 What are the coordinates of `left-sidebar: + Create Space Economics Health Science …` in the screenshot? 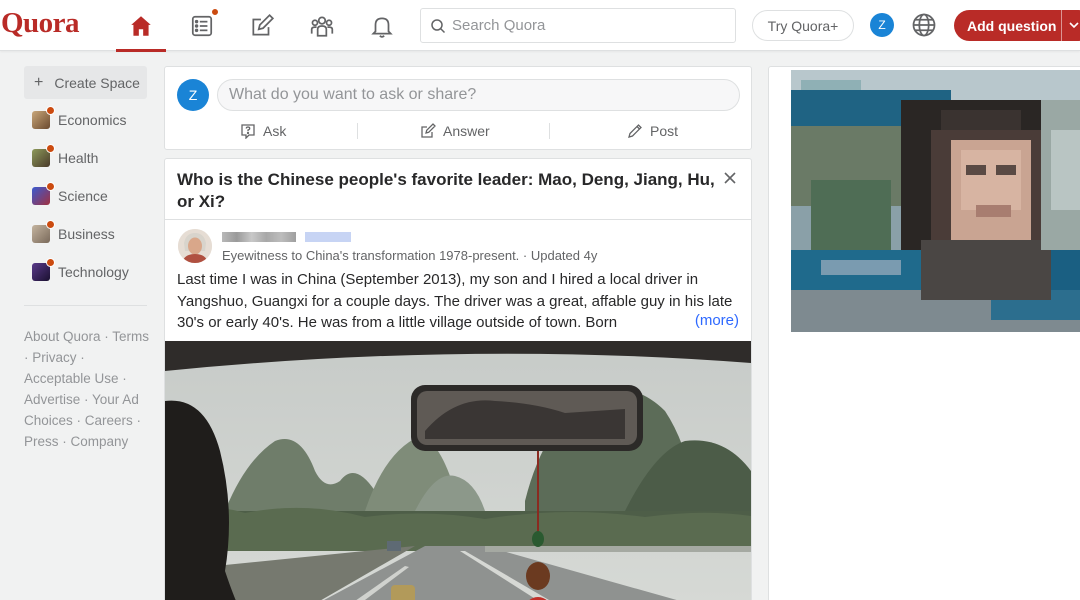 It's located at (86, 259).